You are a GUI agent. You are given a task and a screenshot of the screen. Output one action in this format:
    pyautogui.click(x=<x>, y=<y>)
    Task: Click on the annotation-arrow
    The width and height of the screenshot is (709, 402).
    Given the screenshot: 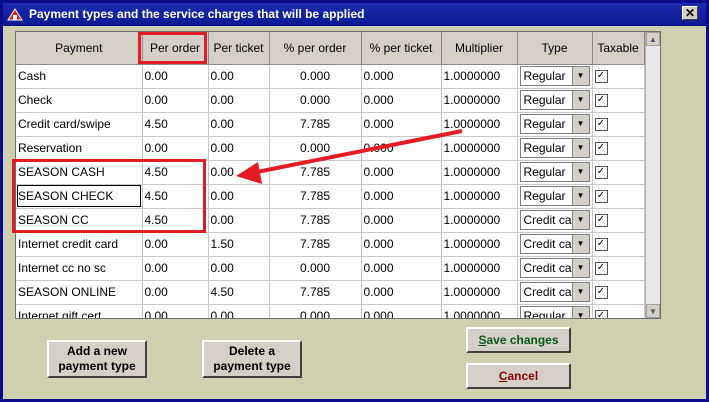 What is the action you would take?
    pyautogui.click(x=349, y=156)
    